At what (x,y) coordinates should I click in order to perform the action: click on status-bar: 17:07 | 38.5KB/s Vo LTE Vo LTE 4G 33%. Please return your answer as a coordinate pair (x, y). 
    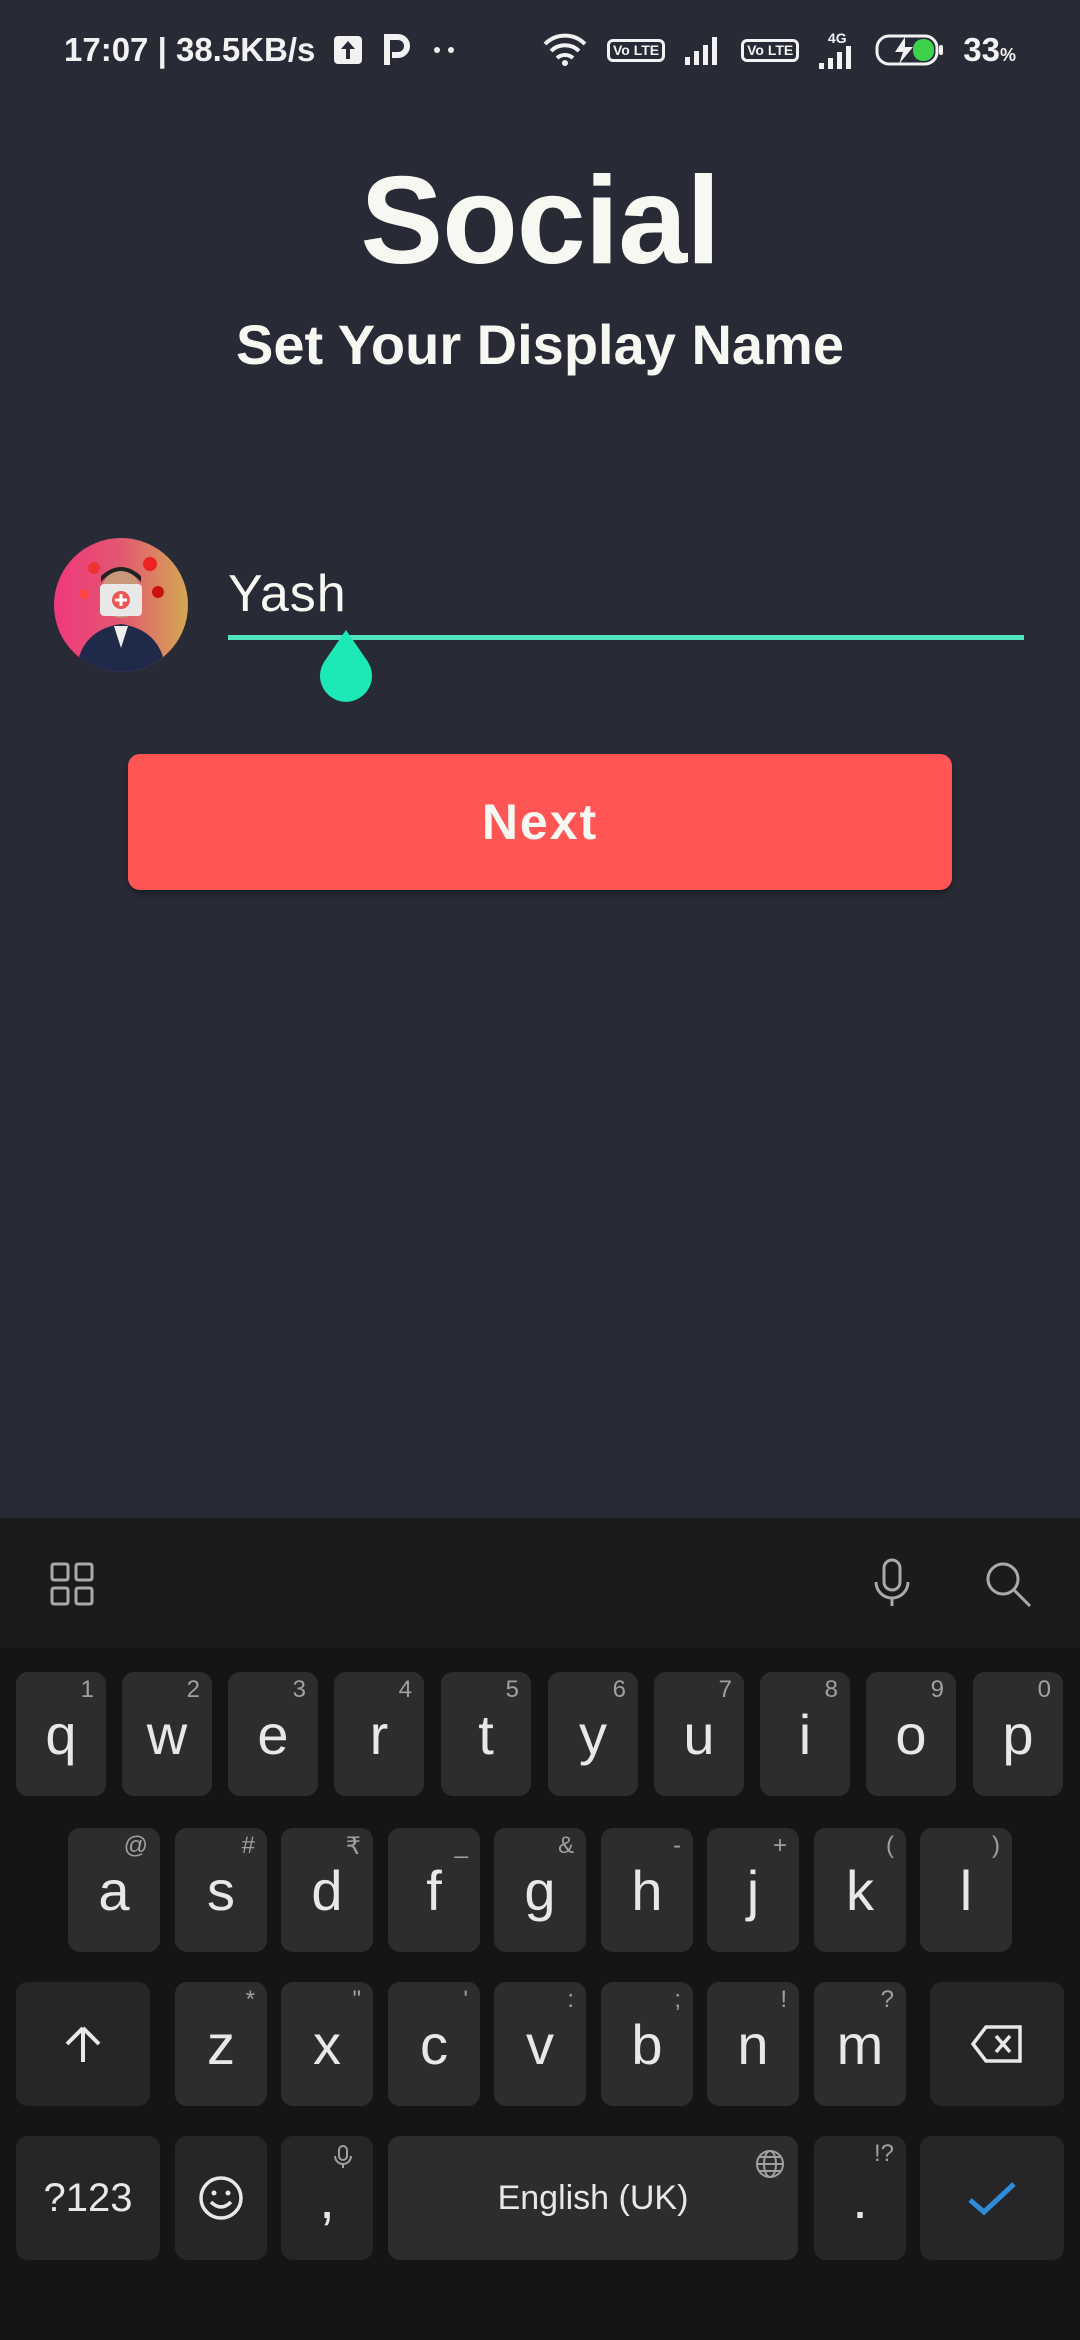
    Looking at the image, I should click on (540, 50).